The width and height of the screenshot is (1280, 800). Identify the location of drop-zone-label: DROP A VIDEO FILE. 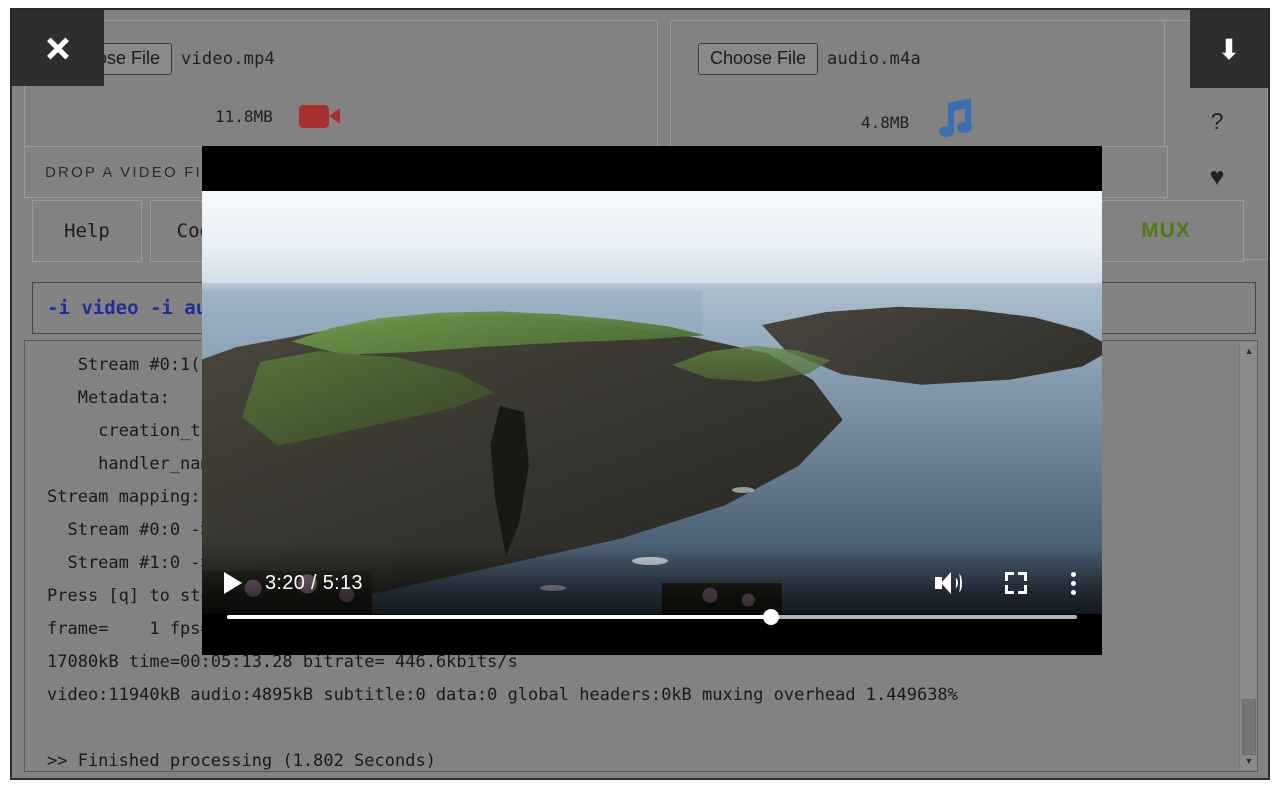
(135, 172).